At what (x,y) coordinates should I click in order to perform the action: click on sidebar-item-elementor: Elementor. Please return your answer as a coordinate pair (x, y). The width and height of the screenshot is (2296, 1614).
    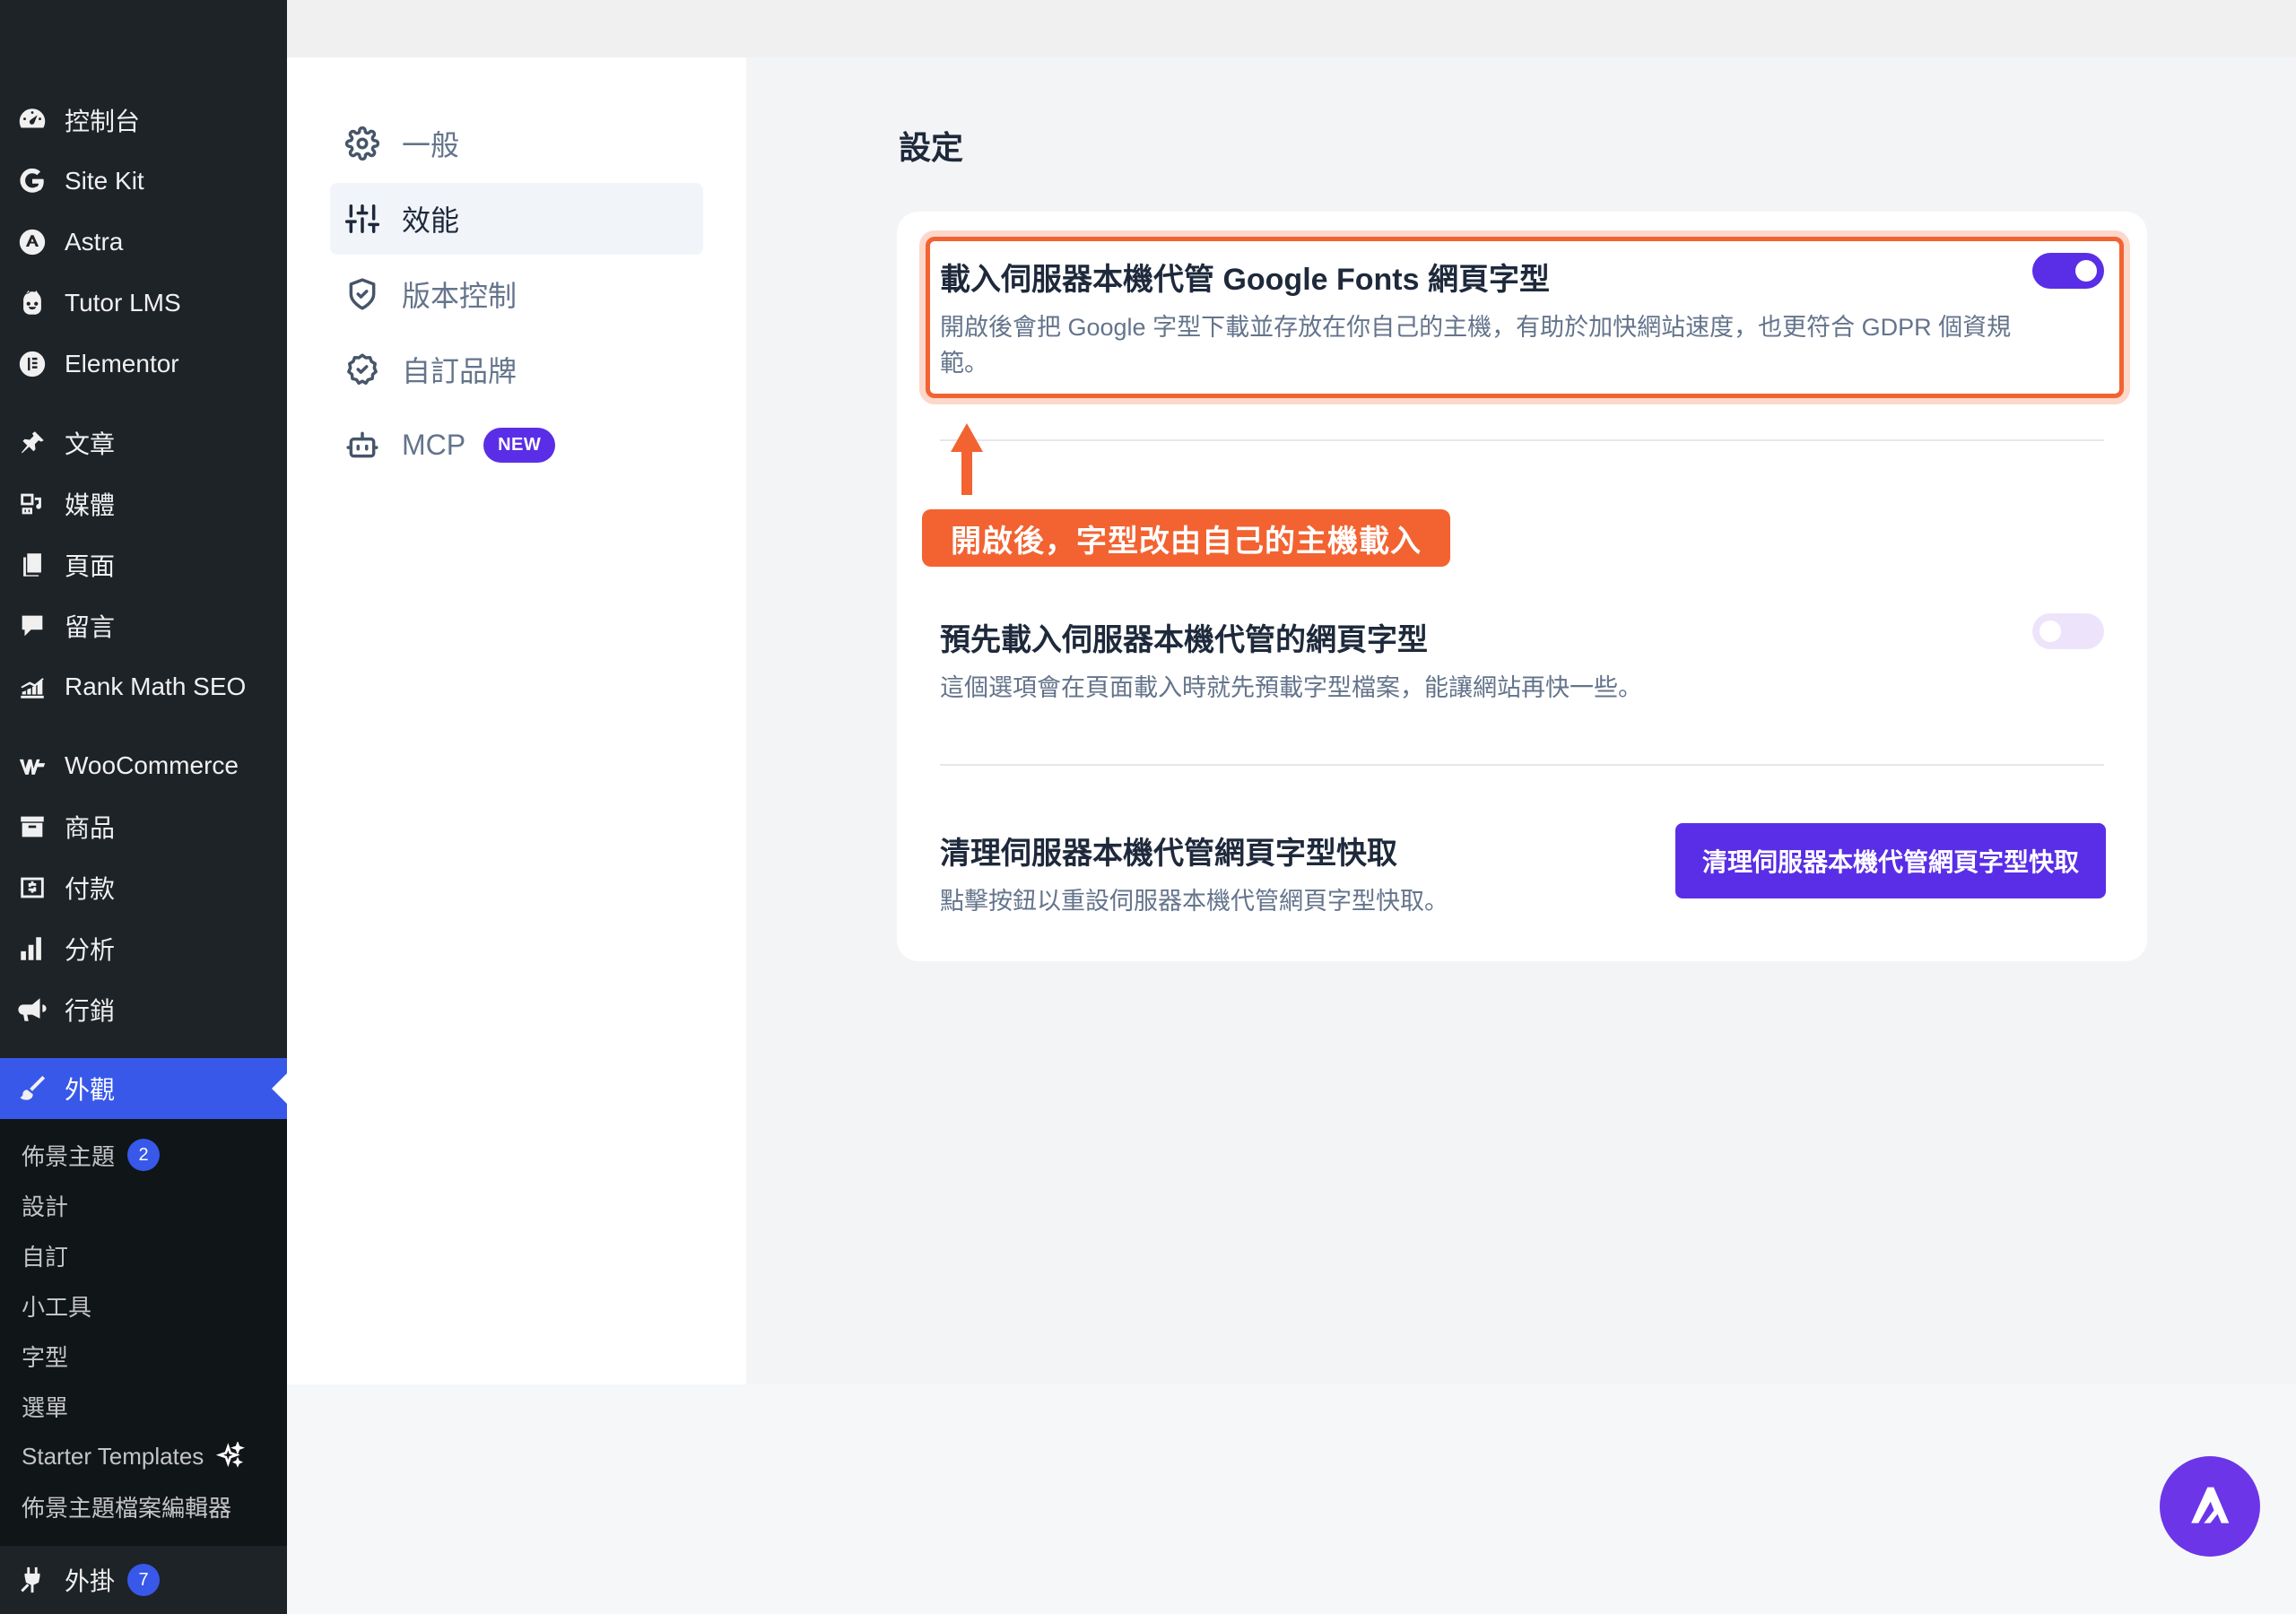
    Looking at the image, I should click on (143, 364).